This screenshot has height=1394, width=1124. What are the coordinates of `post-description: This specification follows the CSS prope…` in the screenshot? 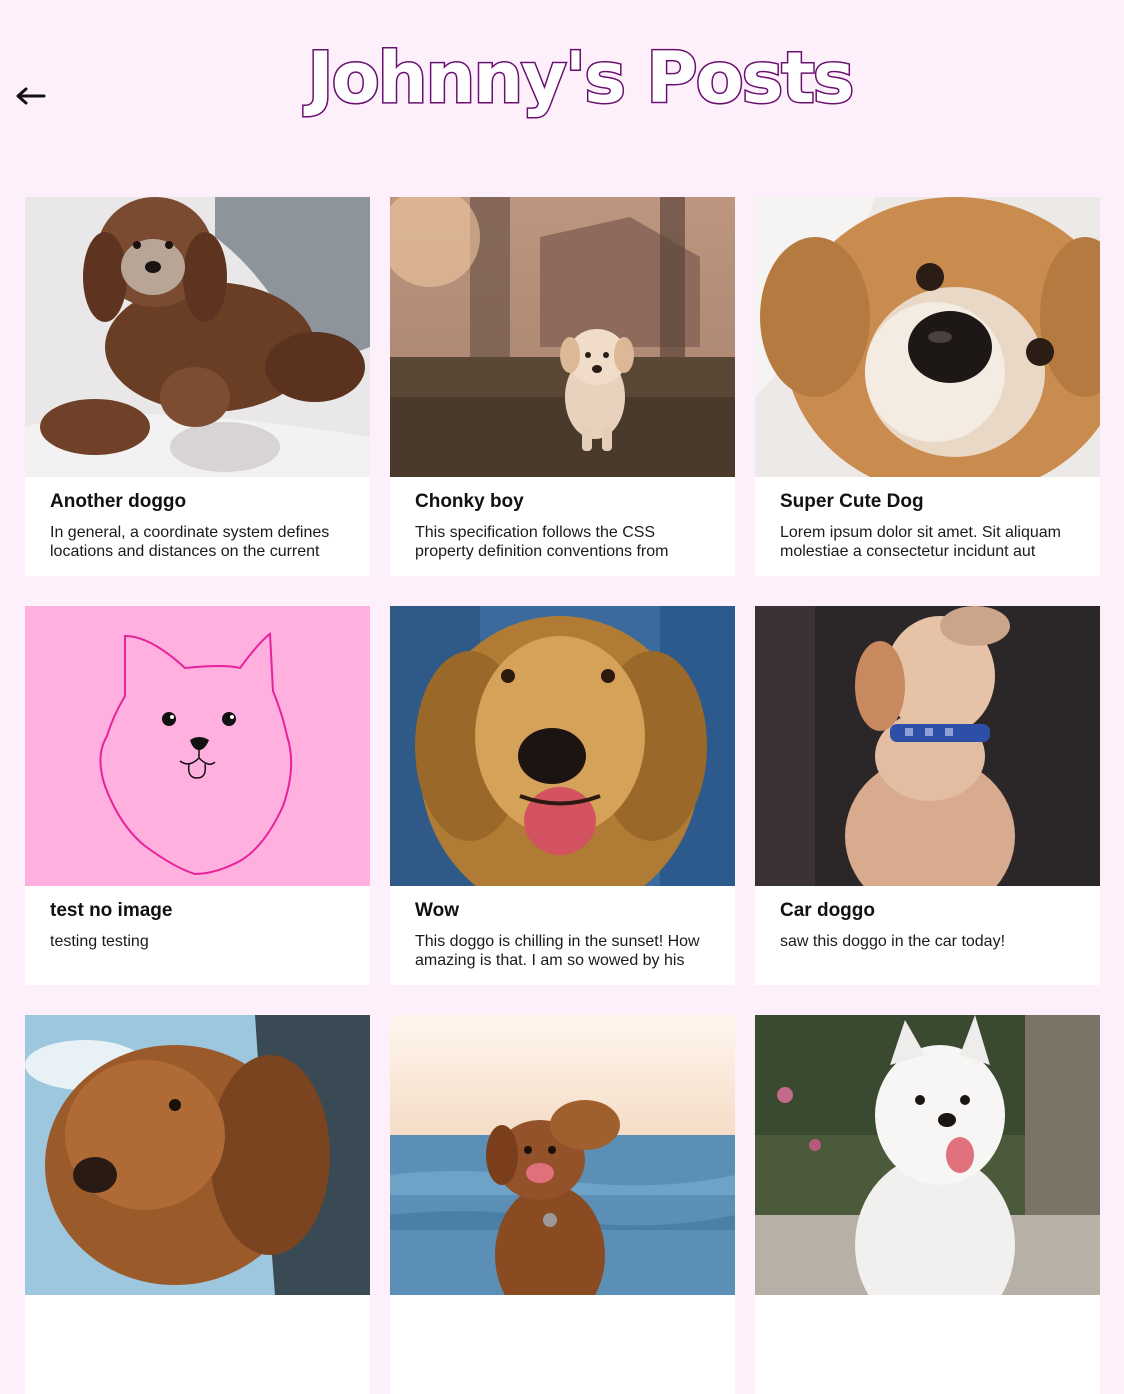 It's located at (542, 542).